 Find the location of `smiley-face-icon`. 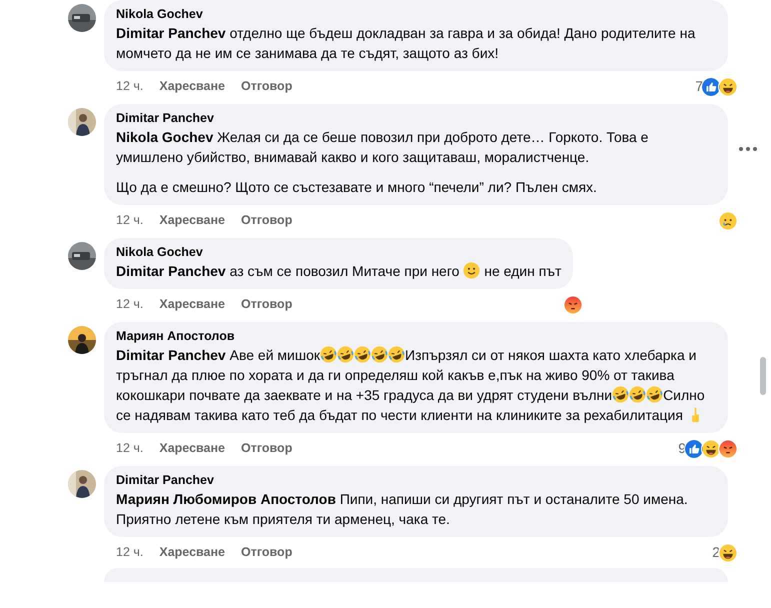

smiley-face-icon is located at coordinates (471, 270).